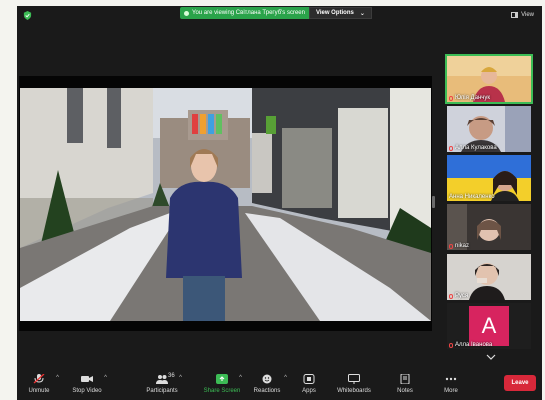 This screenshot has width=545, height=400. Describe the element at coordinates (489, 277) in the screenshot. I see `participant-tile: Руся` at that location.